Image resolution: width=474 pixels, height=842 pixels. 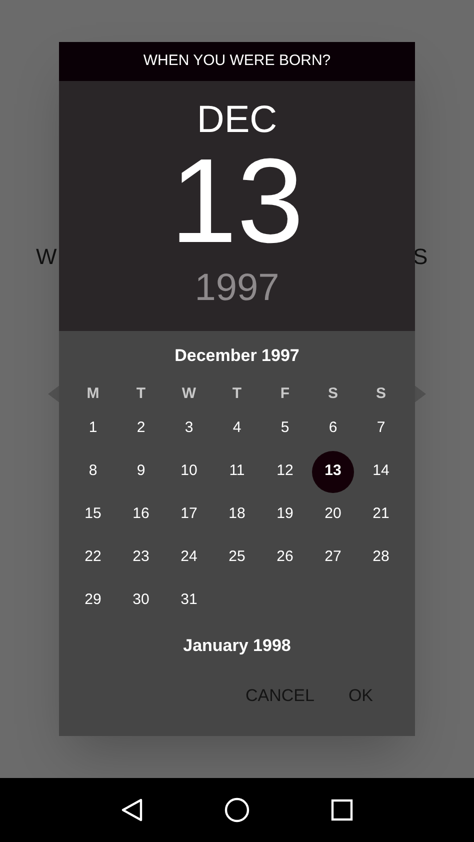 What do you see at coordinates (93, 429) in the screenshot?
I see `day-cell: 1` at bounding box center [93, 429].